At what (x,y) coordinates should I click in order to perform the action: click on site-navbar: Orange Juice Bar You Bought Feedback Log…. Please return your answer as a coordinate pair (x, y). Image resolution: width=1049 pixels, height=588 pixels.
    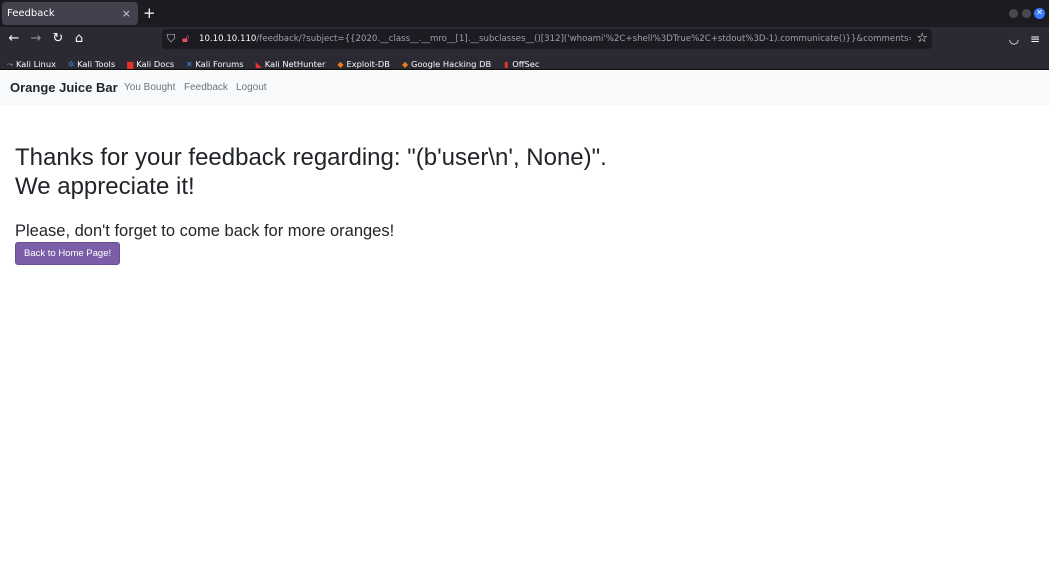
    Looking at the image, I should click on (524, 88).